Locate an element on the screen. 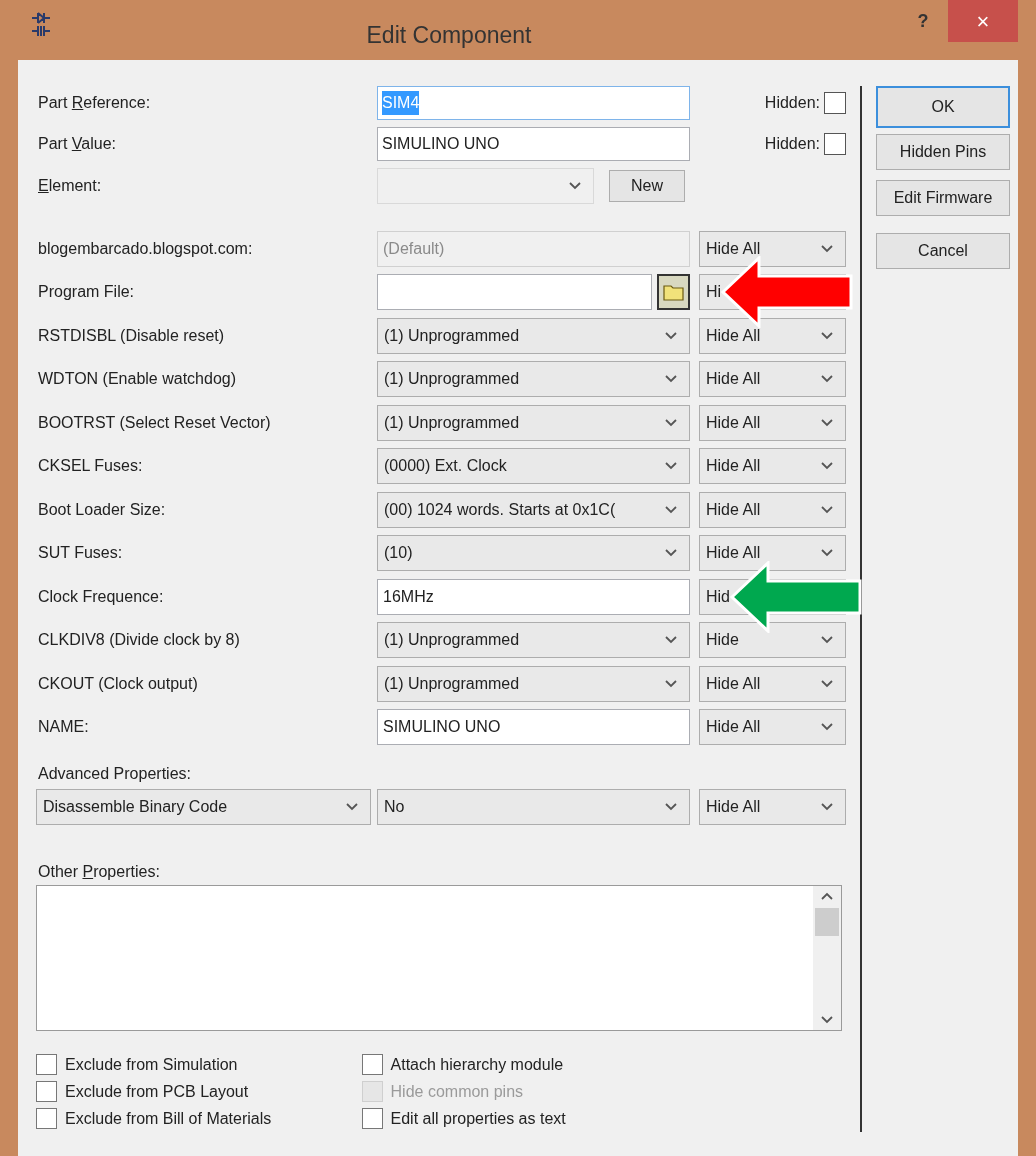 This screenshot has height=1156, width=1036. scrollbar is located at coordinates (827, 958).